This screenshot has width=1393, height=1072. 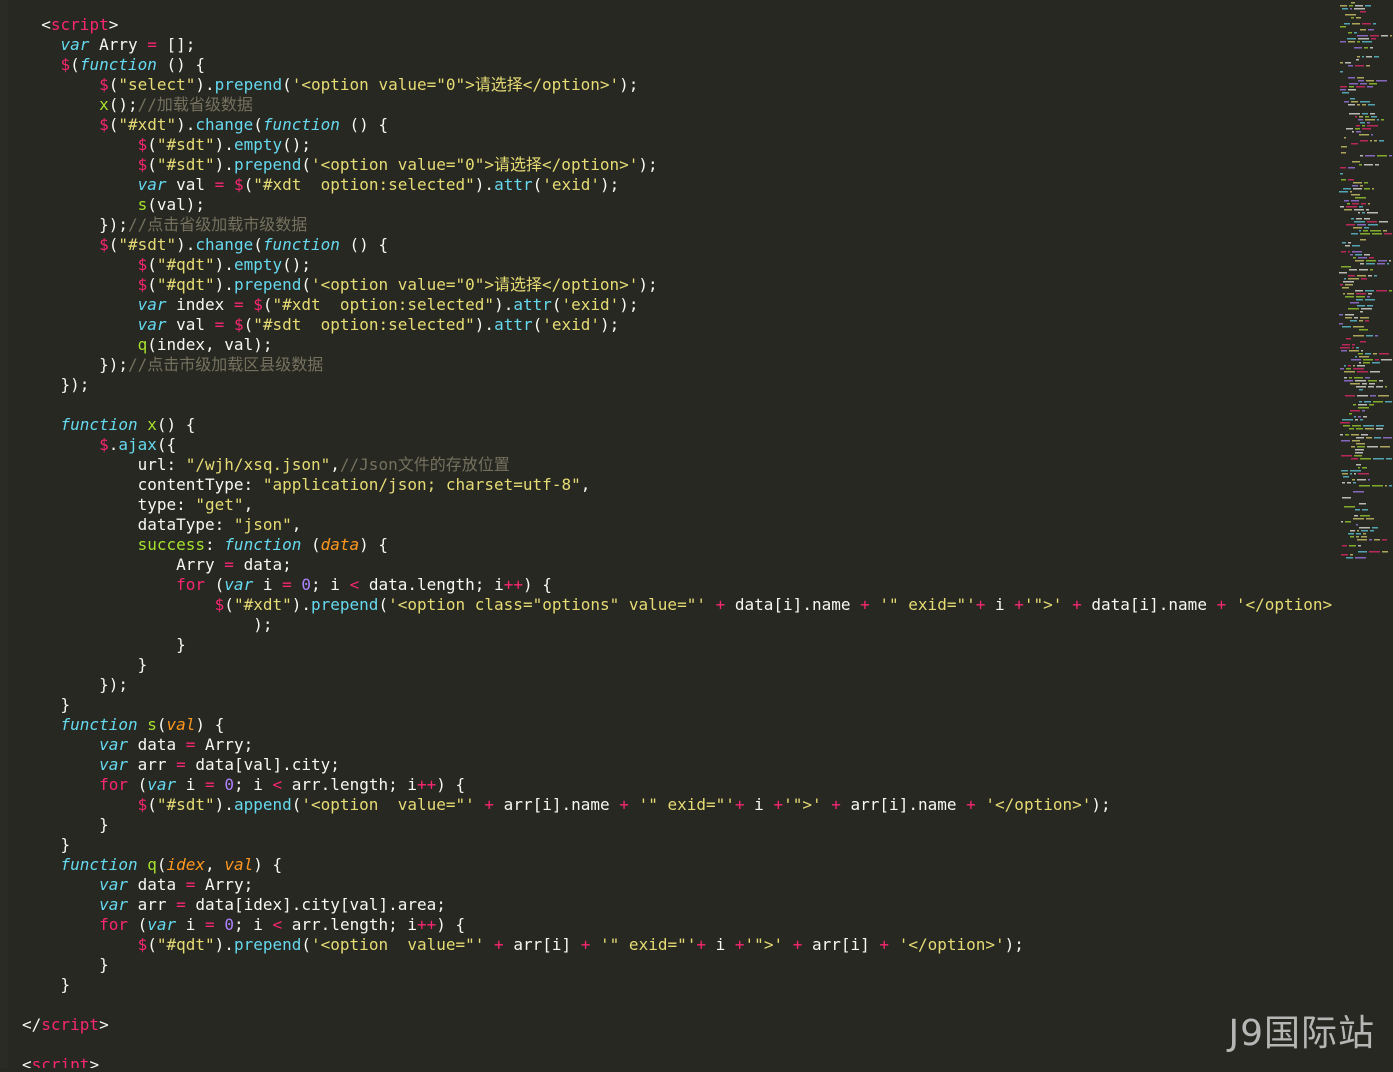 I want to click on code-line: x();//加载省级数据, so click(x=137, y=105).